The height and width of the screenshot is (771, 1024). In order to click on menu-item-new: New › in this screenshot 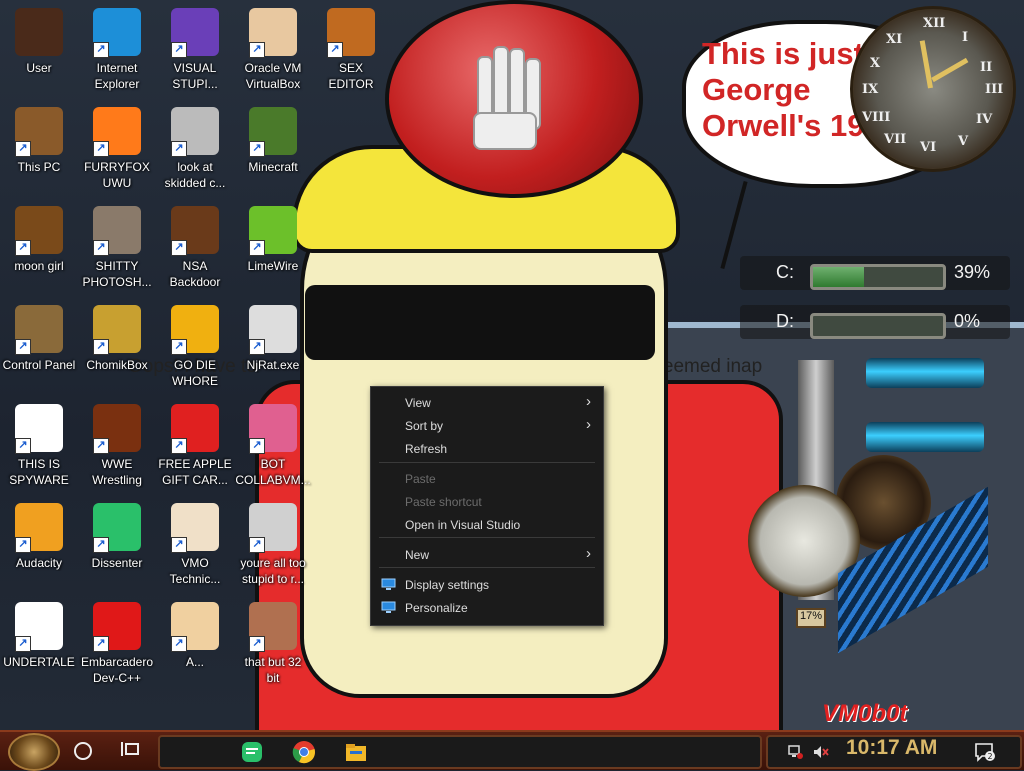, I will do `click(487, 555)`.